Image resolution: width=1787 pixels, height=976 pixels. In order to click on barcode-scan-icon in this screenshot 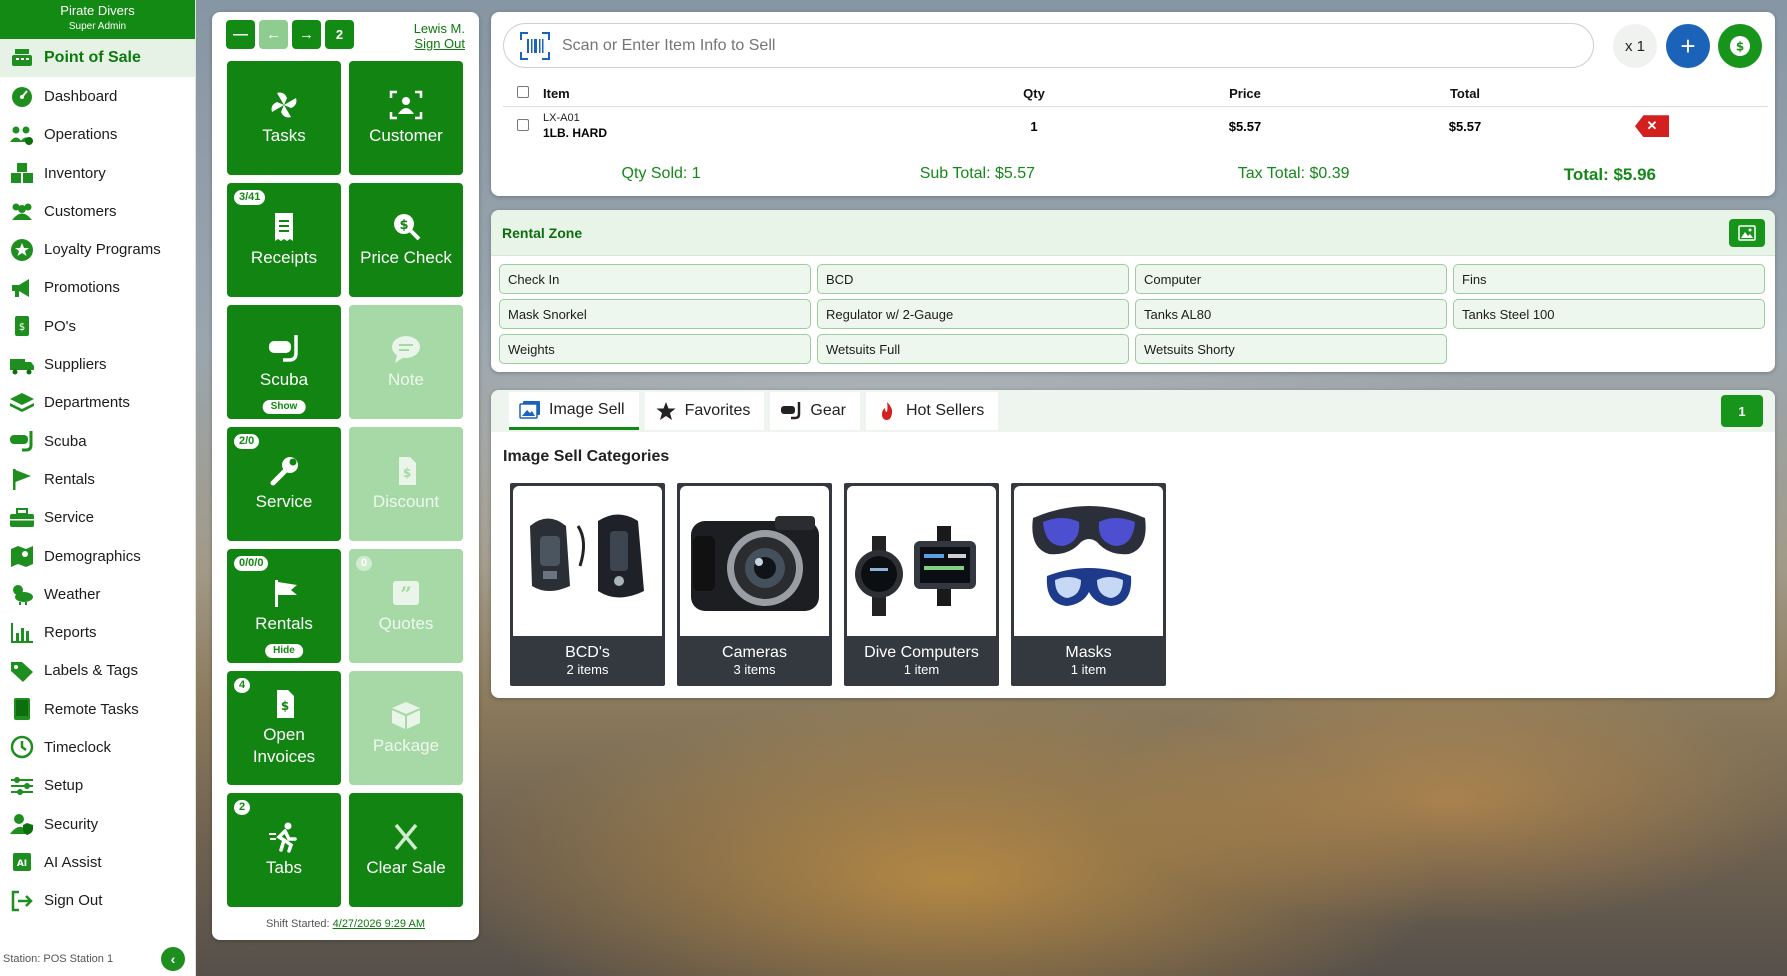, I will do `click(535, 45)`.